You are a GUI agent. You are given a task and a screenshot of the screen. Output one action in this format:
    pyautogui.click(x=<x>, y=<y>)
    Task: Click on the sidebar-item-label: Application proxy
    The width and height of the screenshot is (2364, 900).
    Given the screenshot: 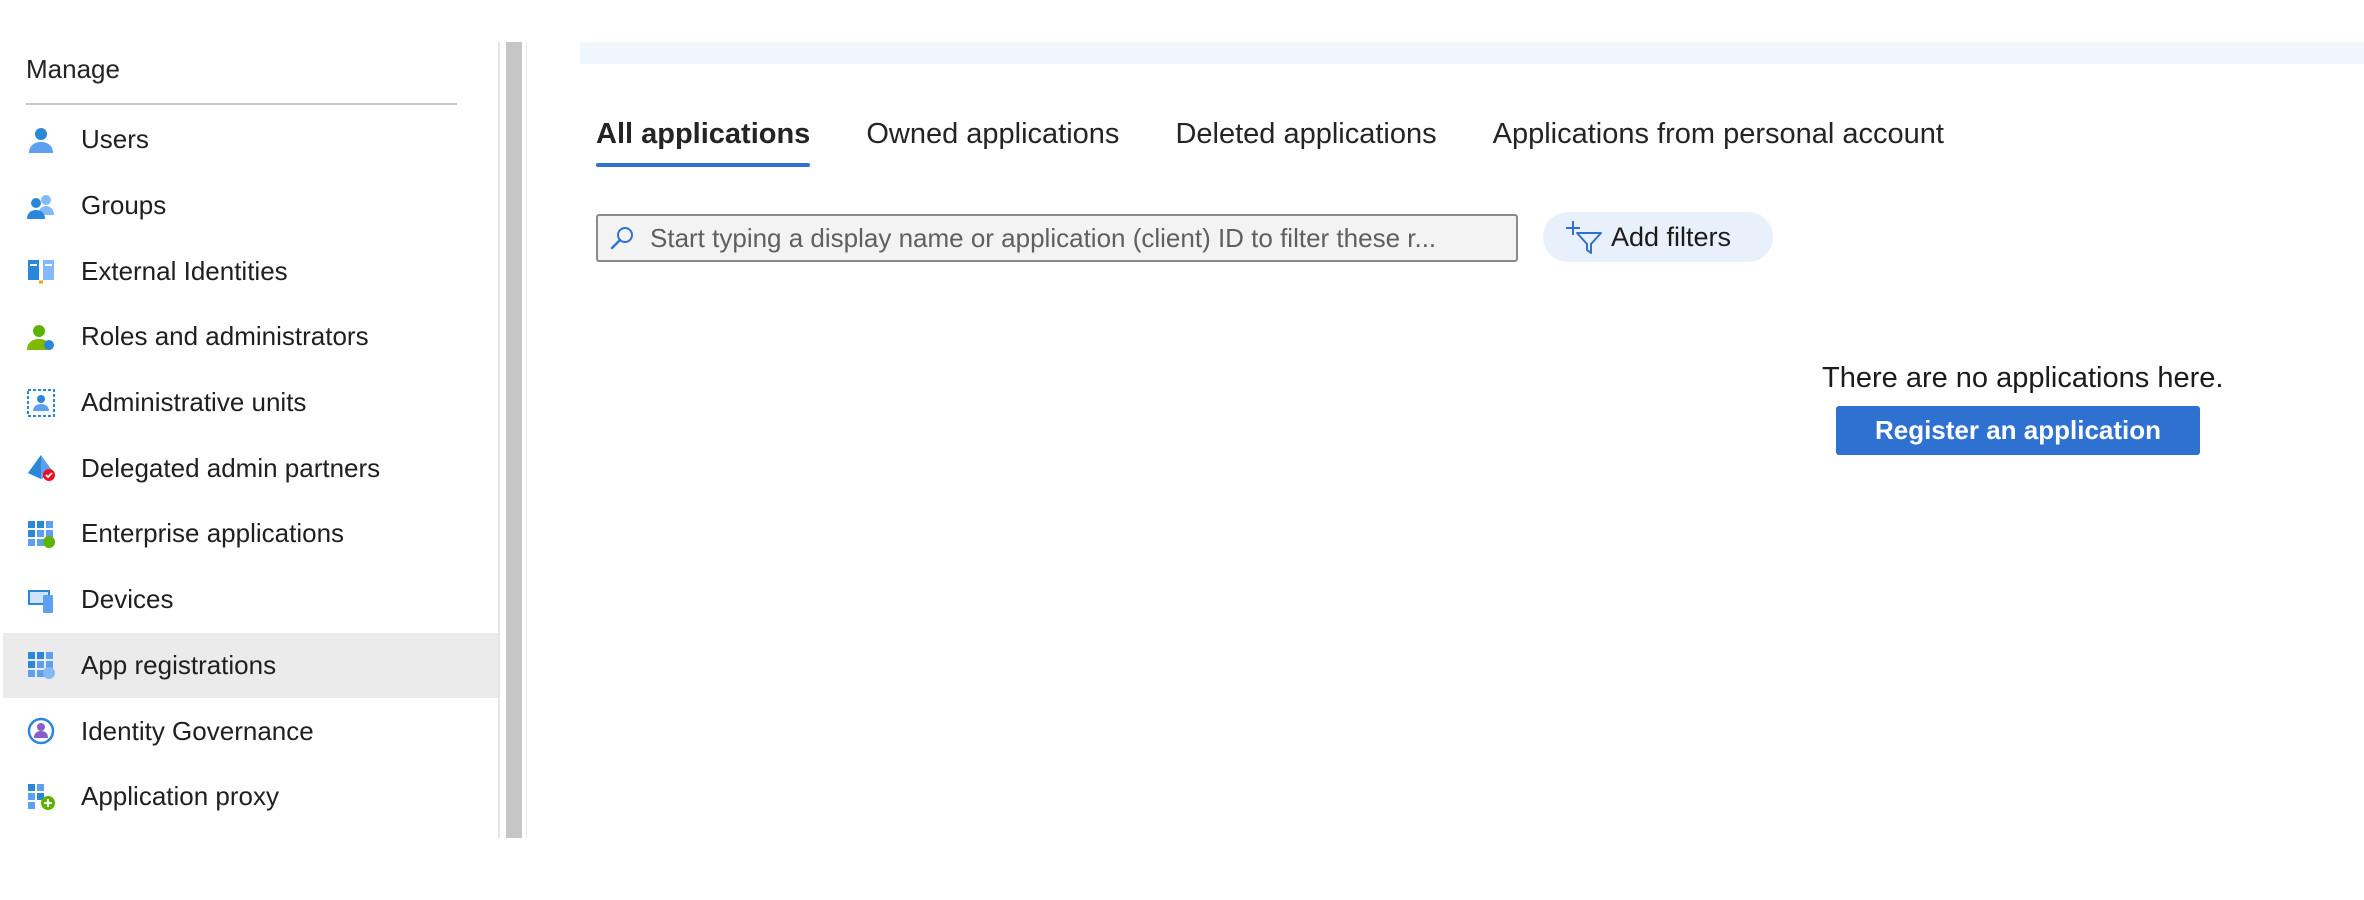 What is the action you would take?
    pyautogui.click(x=180, y=796)
    